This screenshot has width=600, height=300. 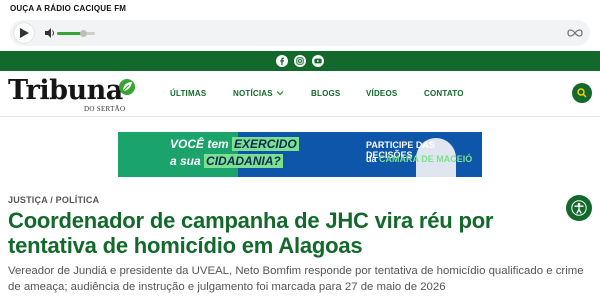 I want to click on search-icon, so click(x=582, y=93).